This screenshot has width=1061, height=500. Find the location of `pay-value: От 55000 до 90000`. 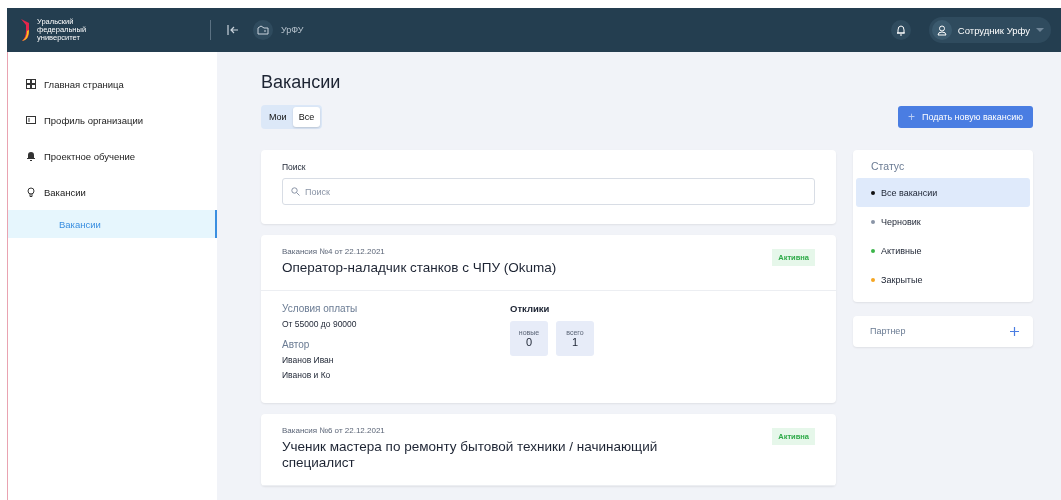

pay-value: От 55000 до 90000 is located at coordinates (320, 324).